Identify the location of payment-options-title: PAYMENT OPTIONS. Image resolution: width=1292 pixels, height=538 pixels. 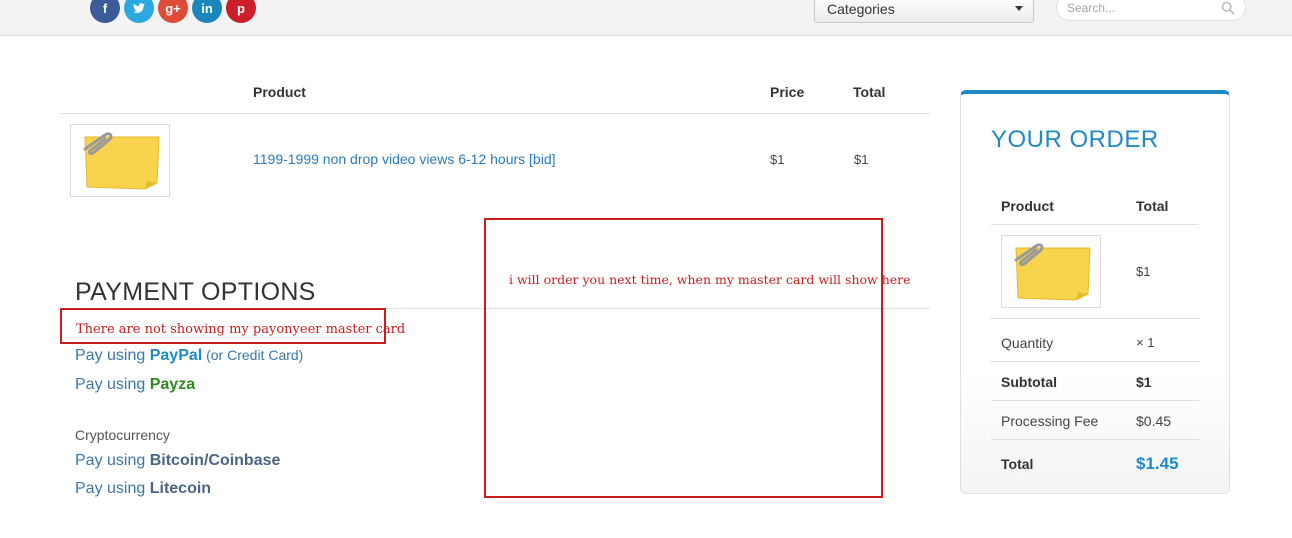
(195, 292).